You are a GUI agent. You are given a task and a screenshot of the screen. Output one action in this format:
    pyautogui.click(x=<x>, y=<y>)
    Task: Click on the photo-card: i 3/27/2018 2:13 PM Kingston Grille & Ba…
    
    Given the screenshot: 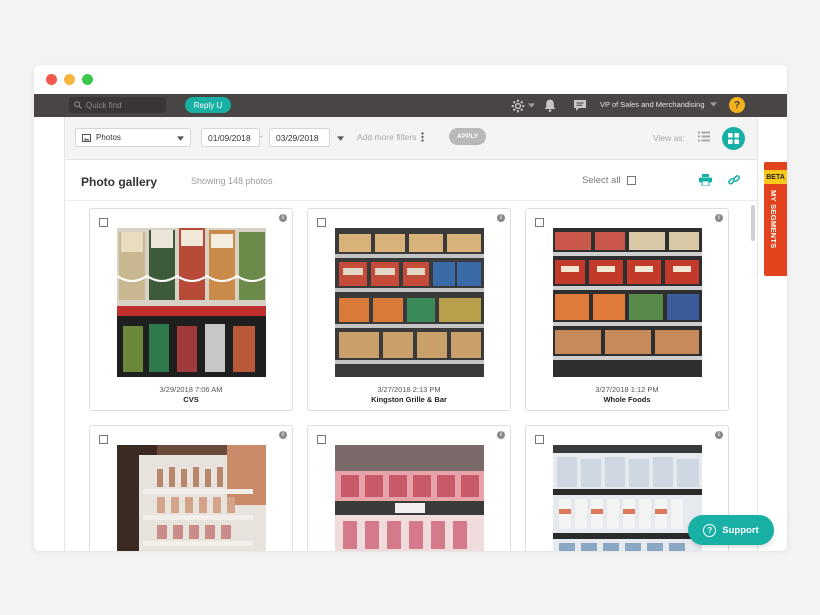 What is the action you would take?
    pyautogui.click(x=409, y=309)
    